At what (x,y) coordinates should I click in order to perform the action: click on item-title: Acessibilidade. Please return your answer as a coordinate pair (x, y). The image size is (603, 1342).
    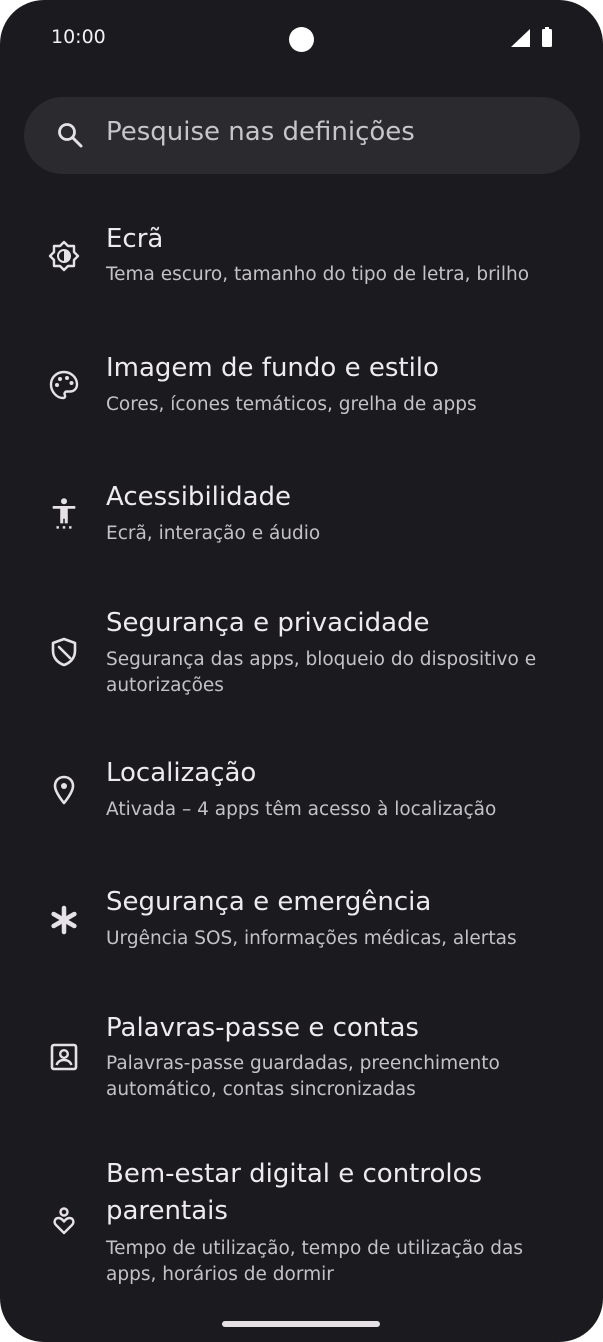
    Looking at the image, I should click on (199, 497).